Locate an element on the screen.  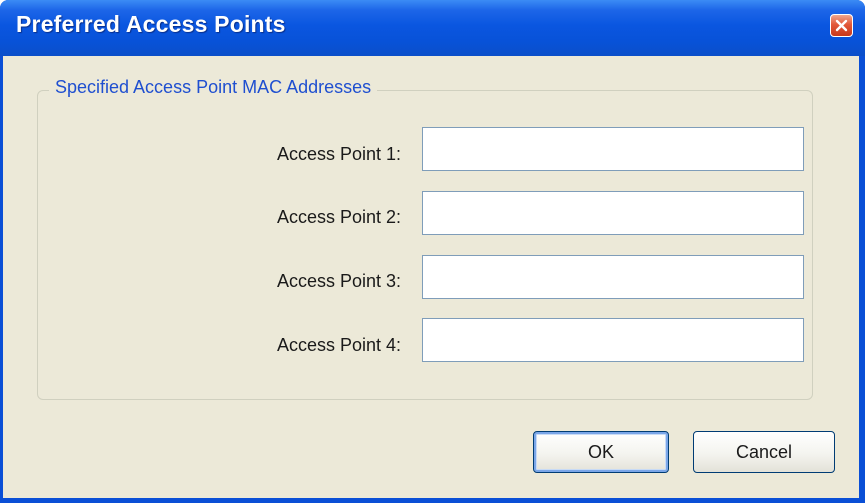
ok-button: OK is located at coordinates (601, 452).